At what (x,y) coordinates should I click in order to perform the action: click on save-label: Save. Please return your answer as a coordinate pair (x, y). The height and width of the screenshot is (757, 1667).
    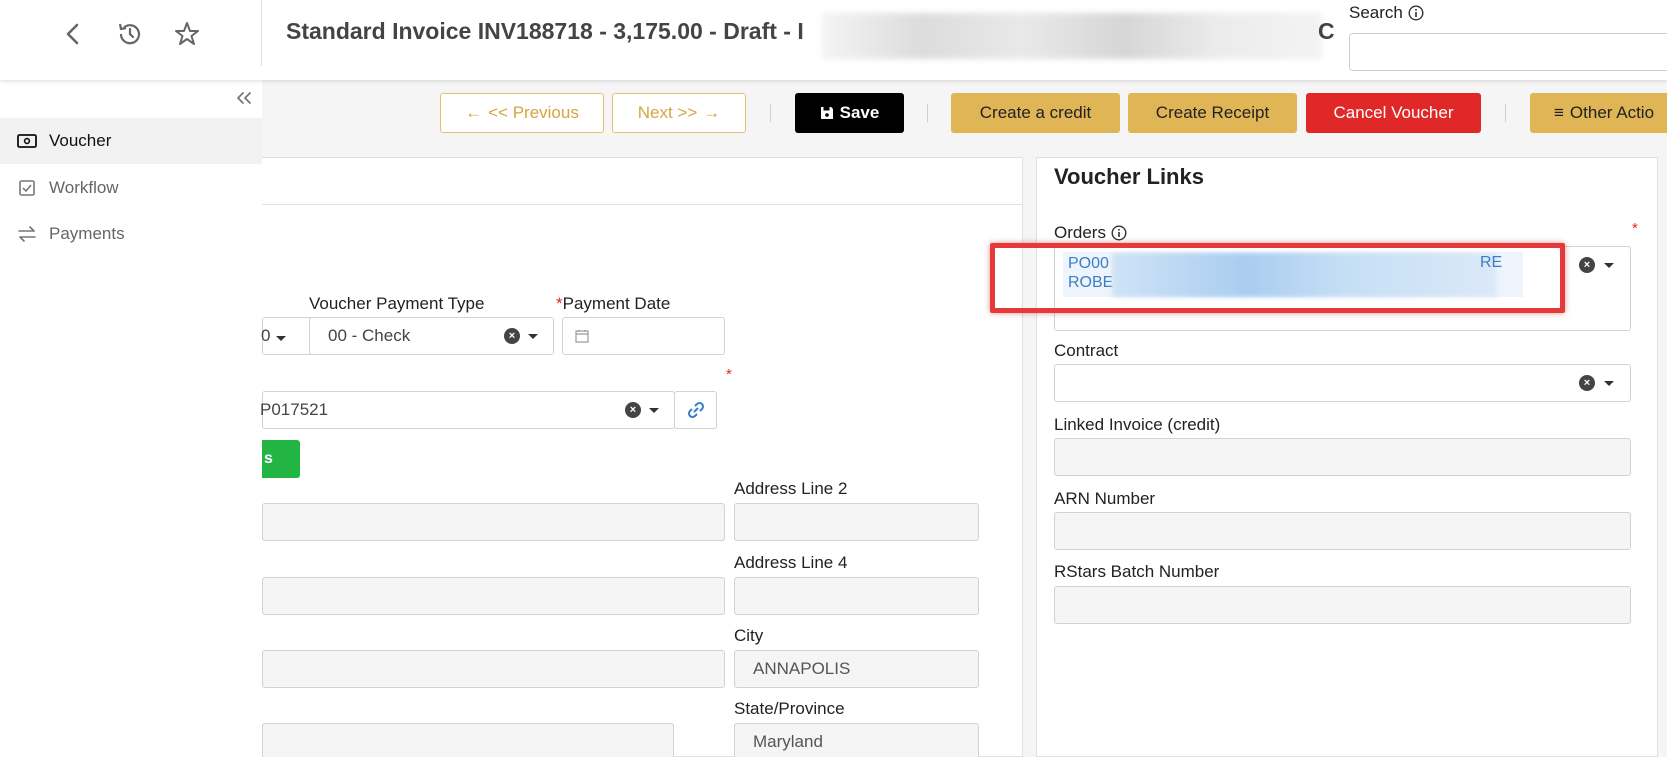
    Looking at the image, I should click on (859, 112).